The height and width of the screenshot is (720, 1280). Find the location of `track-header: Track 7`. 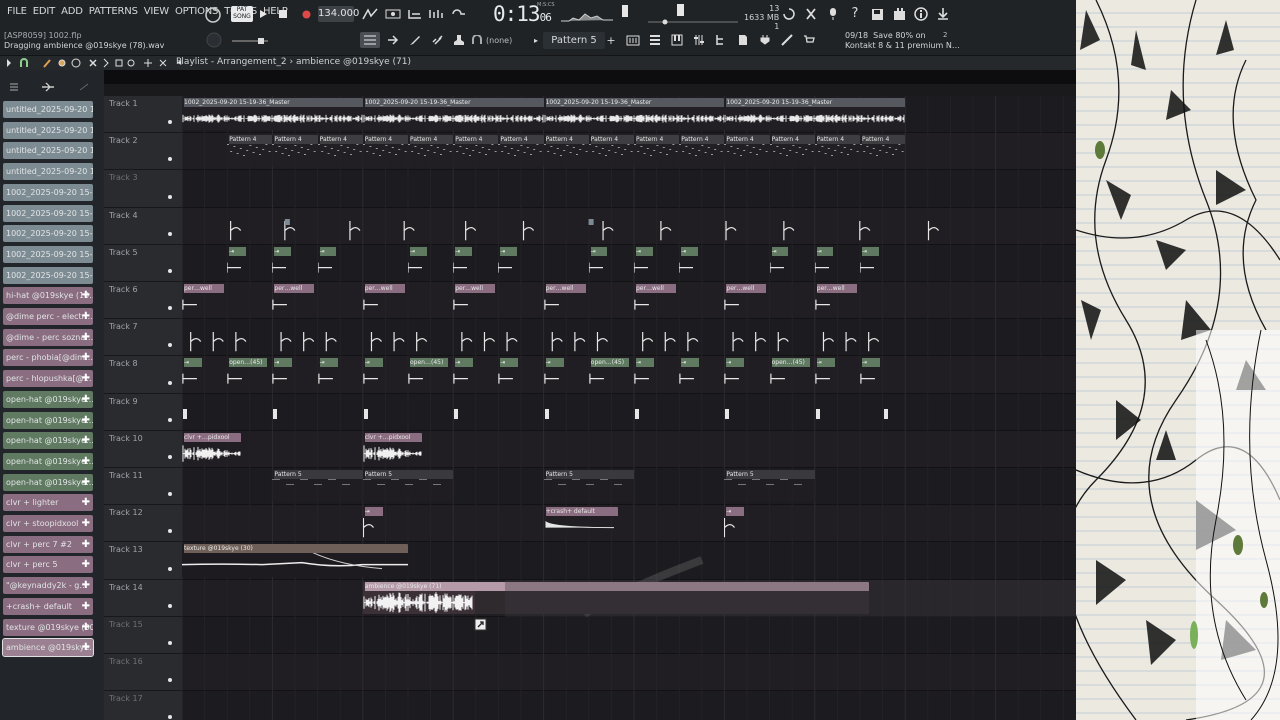

track-header: Track 7 is located at coordinates (143, 338).